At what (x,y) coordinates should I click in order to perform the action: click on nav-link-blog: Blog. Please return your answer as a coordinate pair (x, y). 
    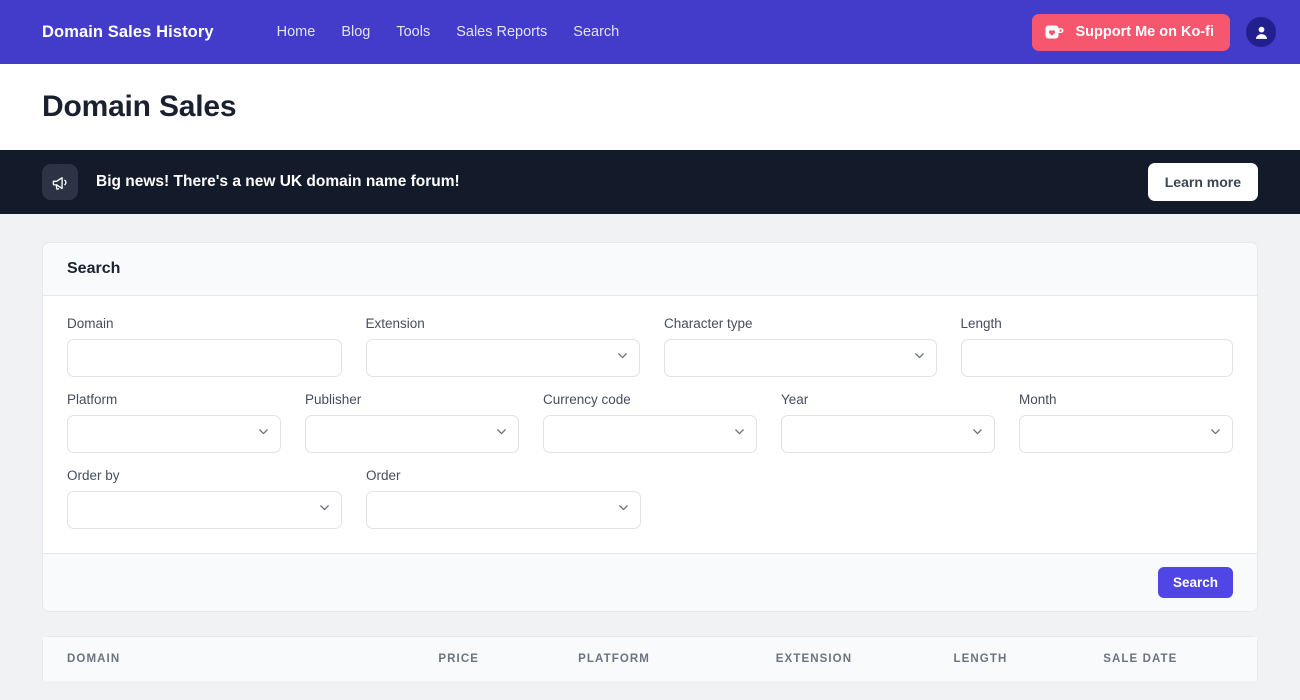
    Looking at the image, I should click on (355, 32).